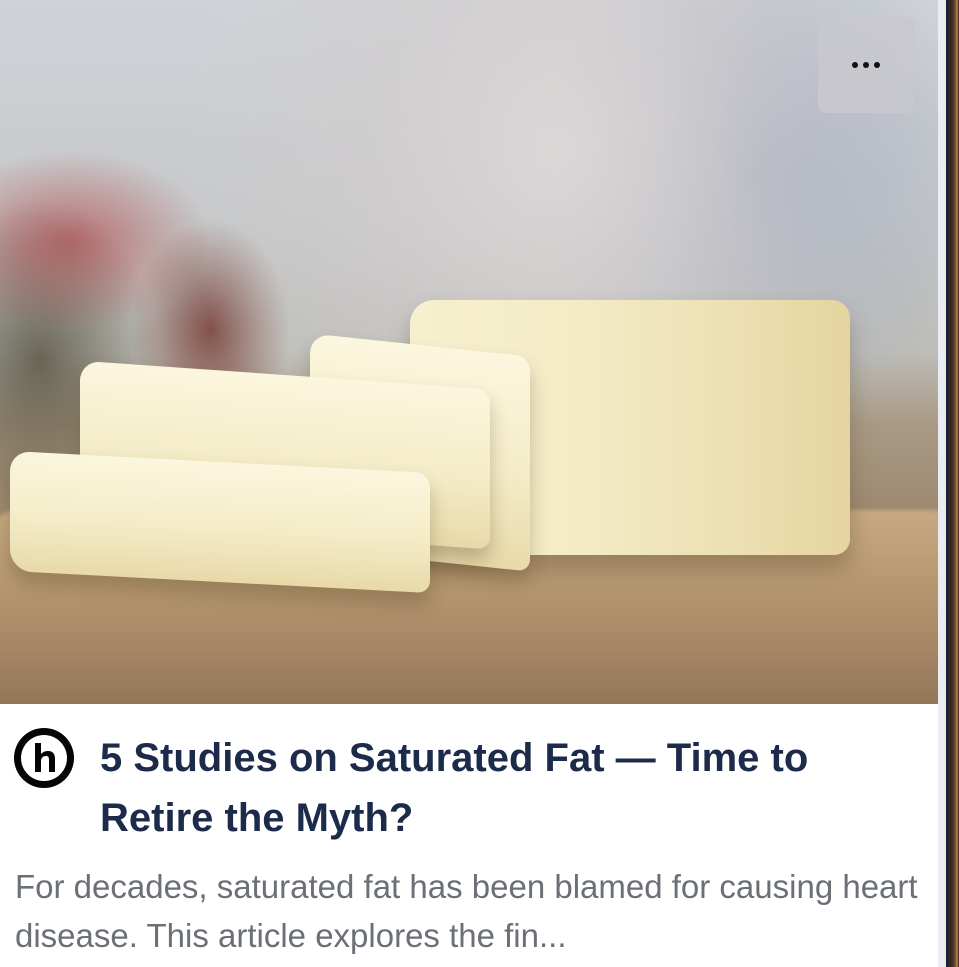 The height and width of the screenshot is (967, 959). Describe the element at coordinates (948, 483) in the screenshot. I see `adjacent-card-edge` at that location.